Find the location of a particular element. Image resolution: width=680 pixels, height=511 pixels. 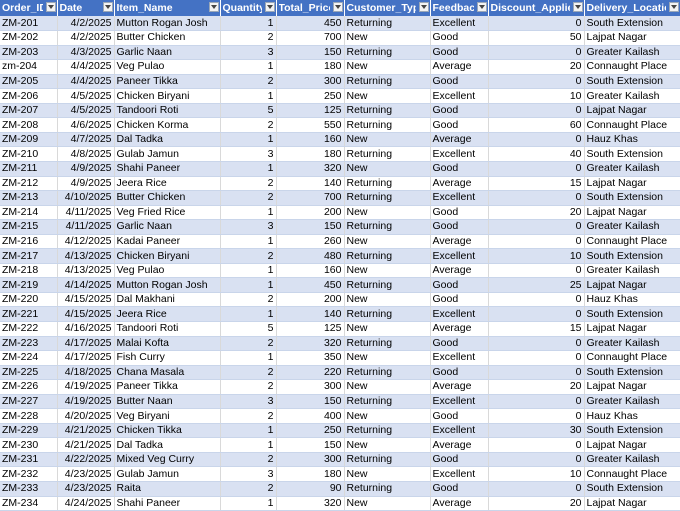

cell-item-name: Mixed Veg Curry is located at coordinates (167, 460).